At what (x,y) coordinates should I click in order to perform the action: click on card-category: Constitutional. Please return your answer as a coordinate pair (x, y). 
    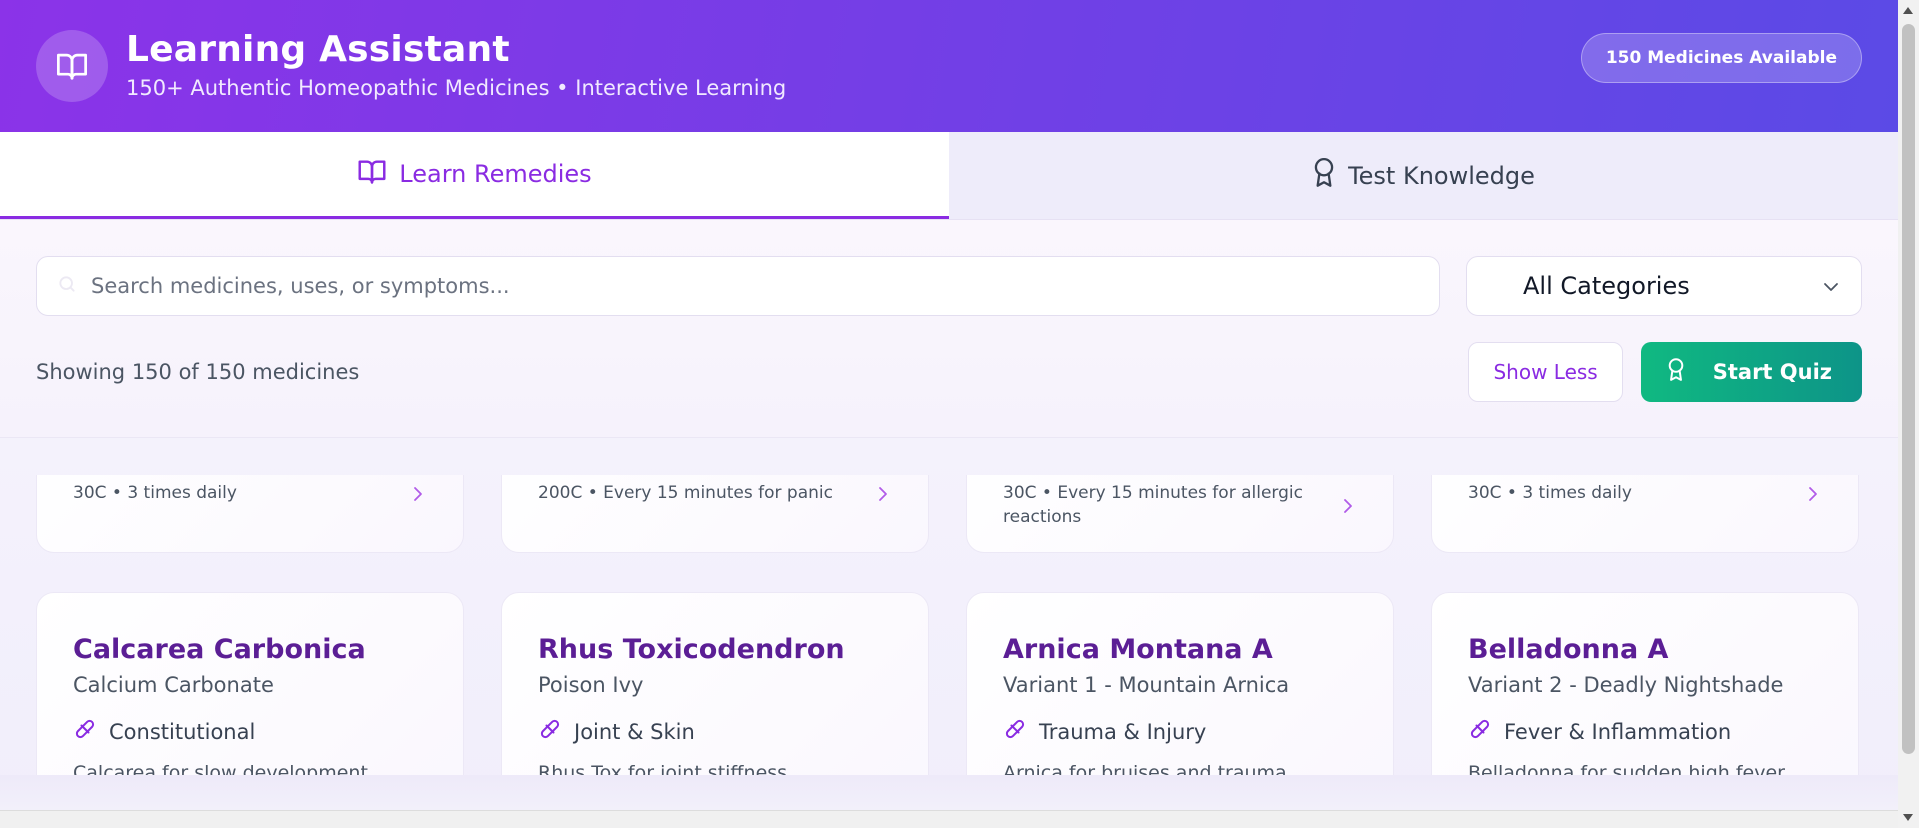
    Looking at the image, I should click on (182, 731).